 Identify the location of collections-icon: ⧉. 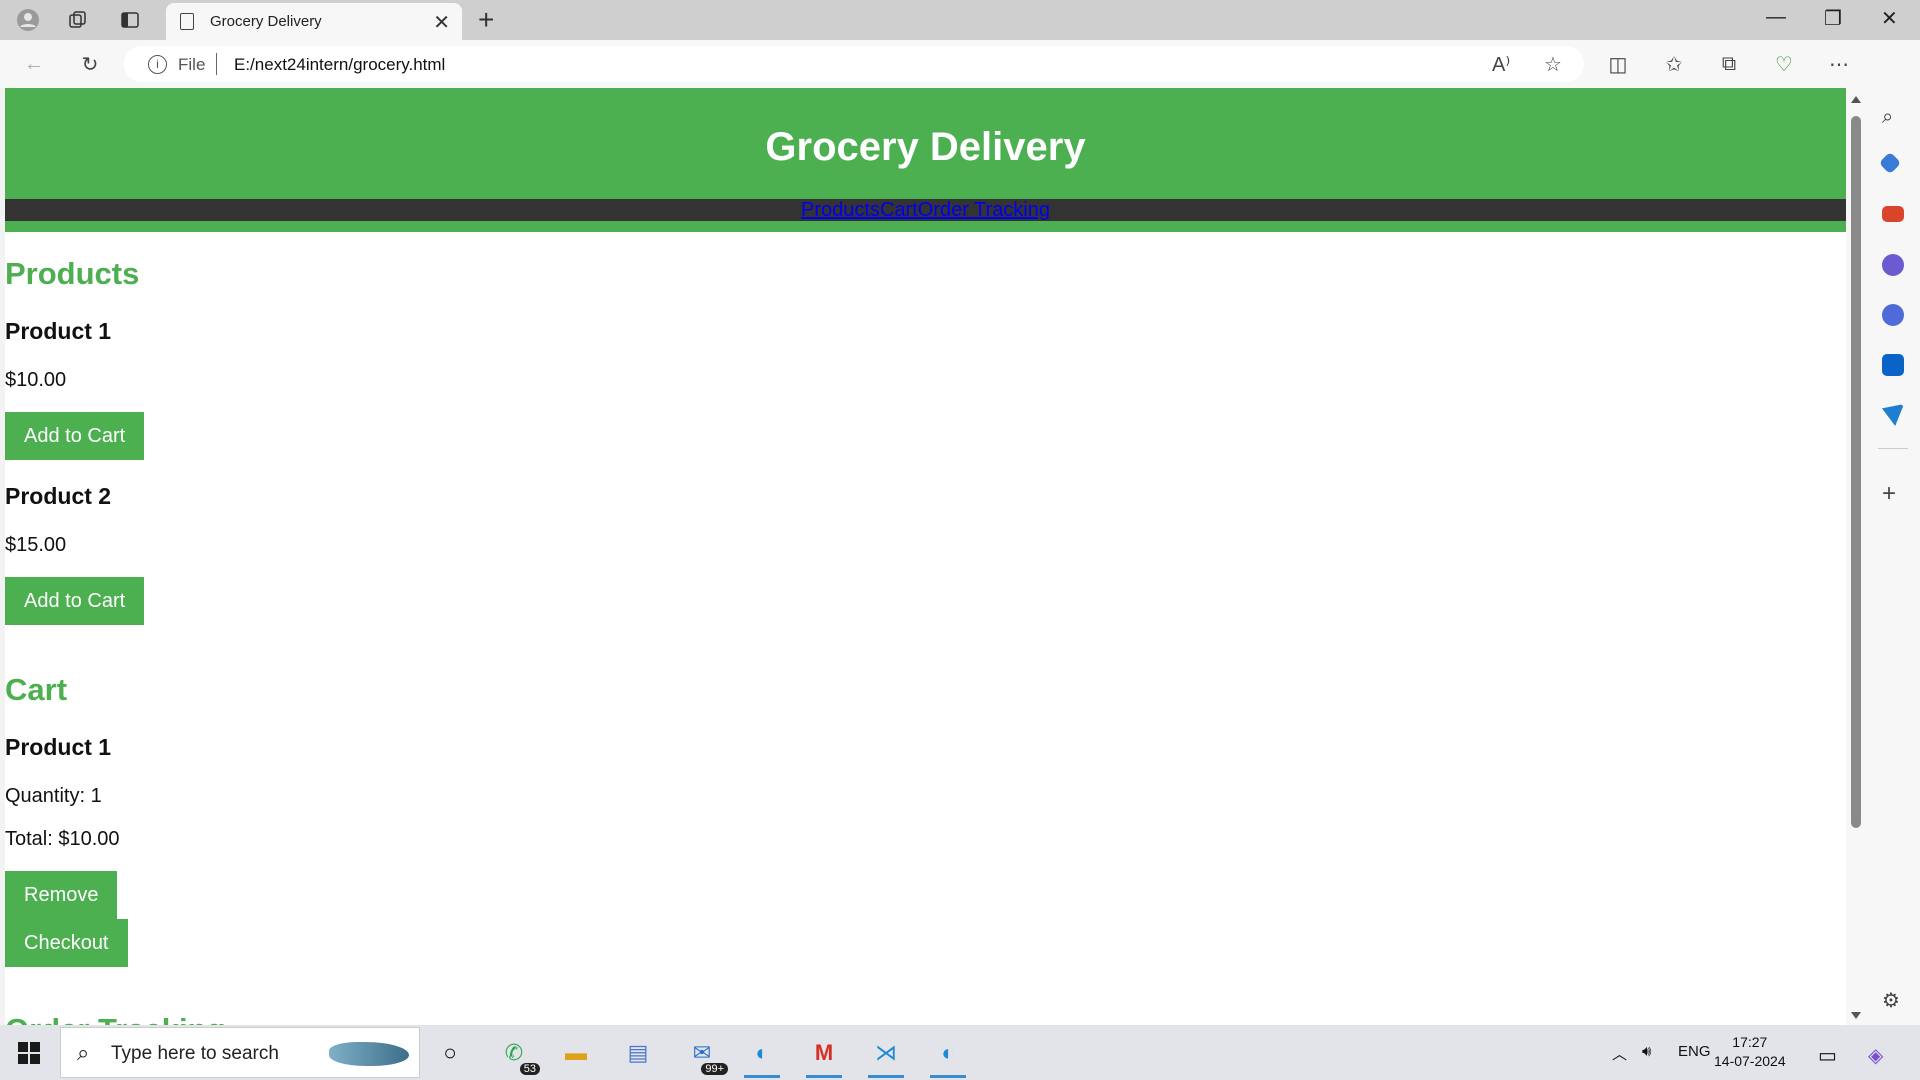
(1729, 64).